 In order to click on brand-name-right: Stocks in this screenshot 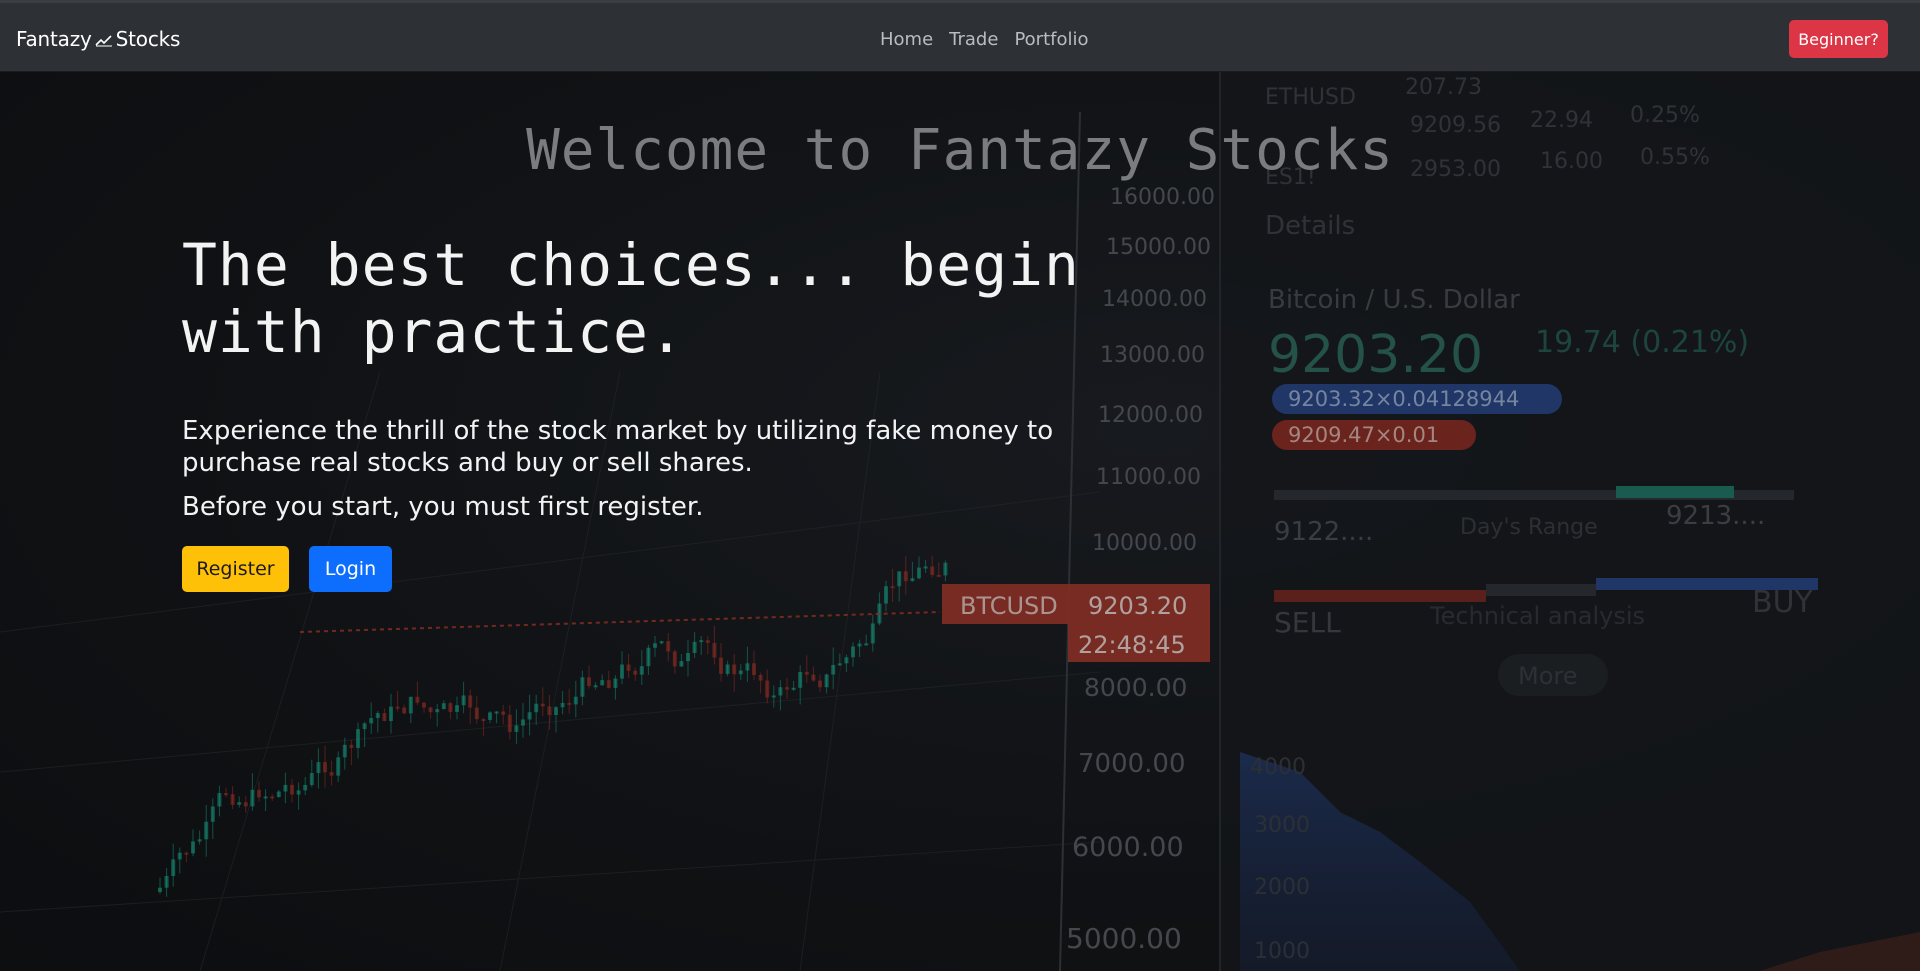, I will do `click(148, 39)`.